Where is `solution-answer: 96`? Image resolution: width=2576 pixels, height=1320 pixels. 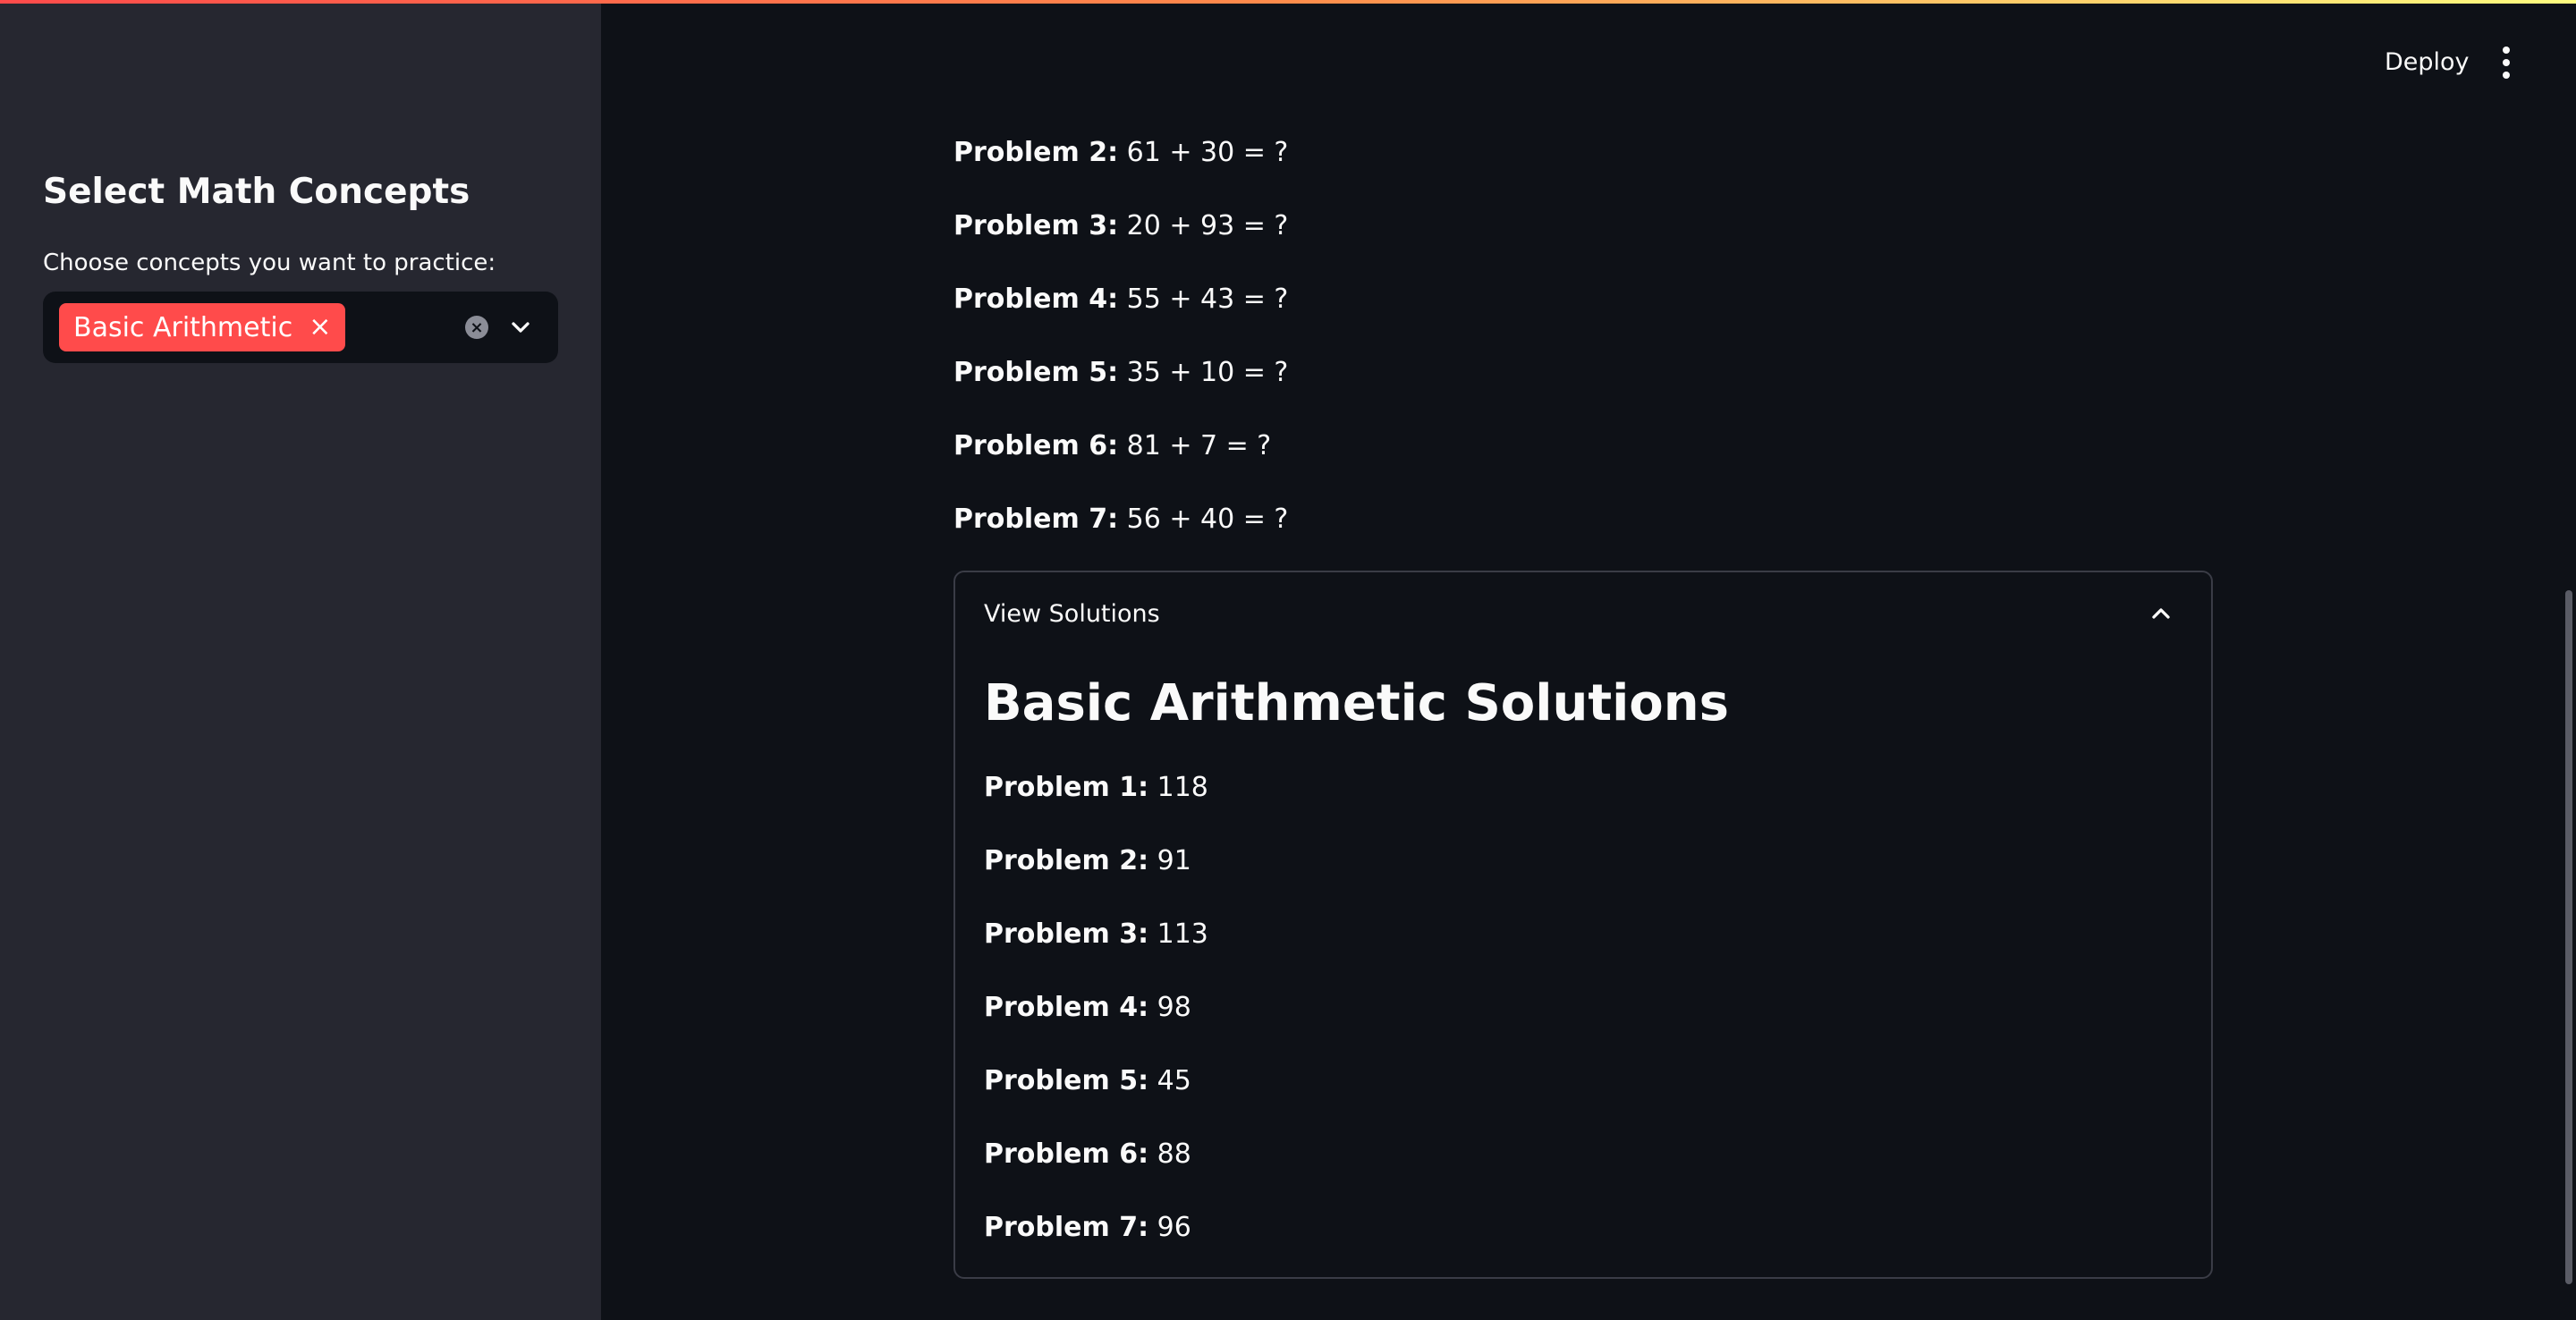 solution-answer: 96 is located at coordinates (1174, 1227).